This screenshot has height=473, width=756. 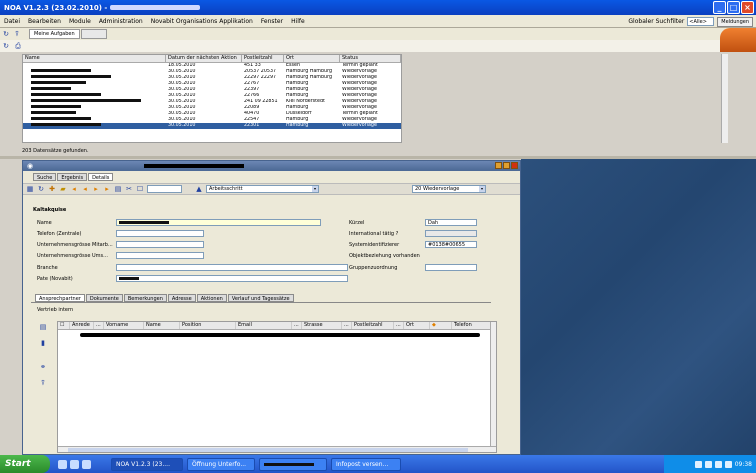 I want to click on delete-icon: ▮, so click(x=43, y=343).